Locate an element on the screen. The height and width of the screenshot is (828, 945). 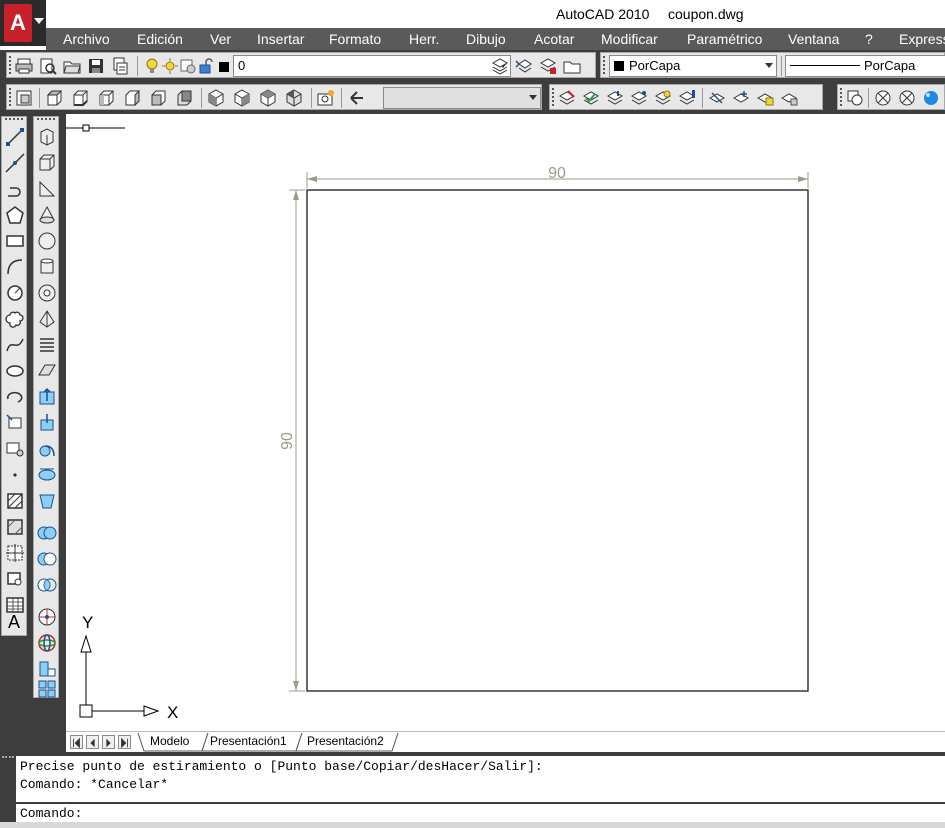
tab-modelo: Modelo is located at coordinates (169, 742).